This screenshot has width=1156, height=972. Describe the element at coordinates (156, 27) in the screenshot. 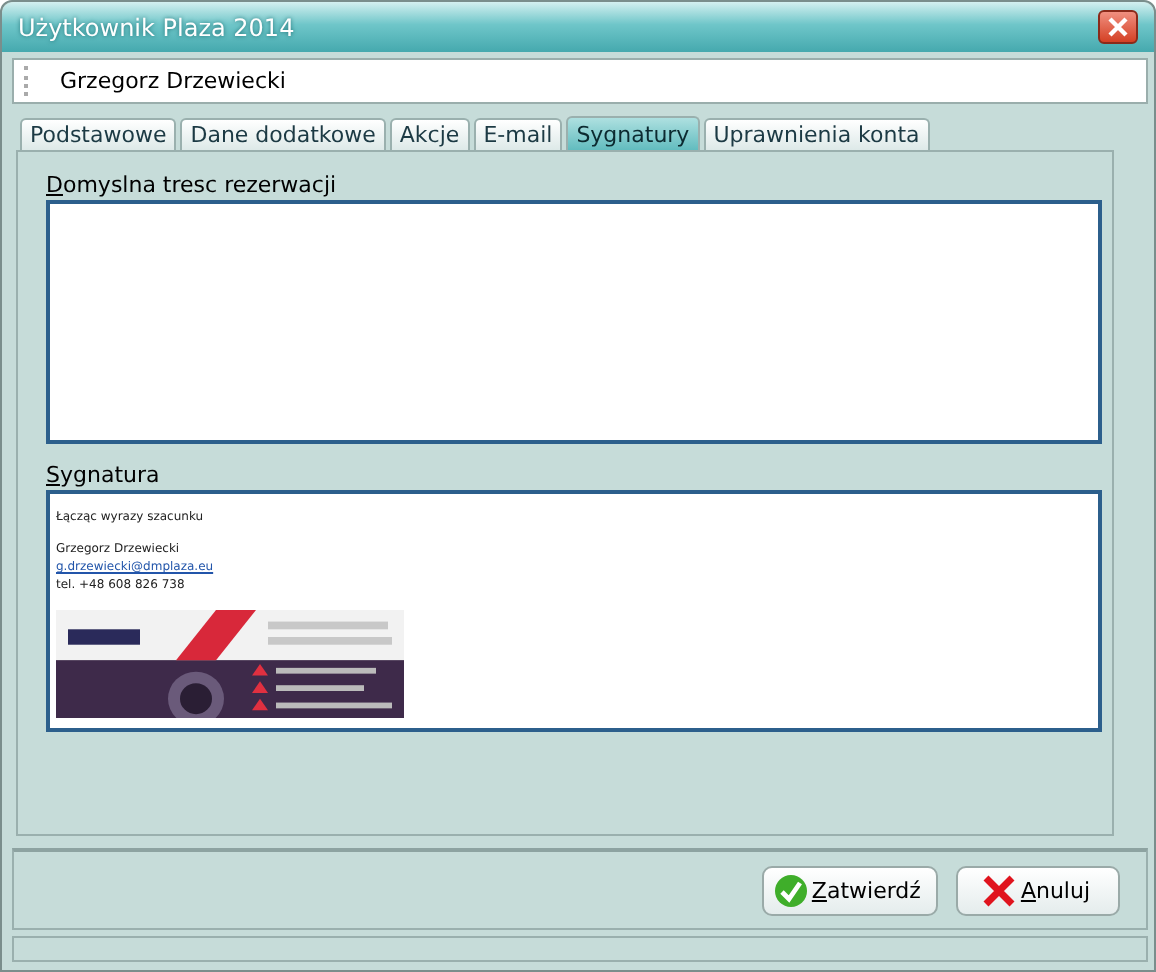

I see `window-title: Użytkownik Plaza 2014` at that location.